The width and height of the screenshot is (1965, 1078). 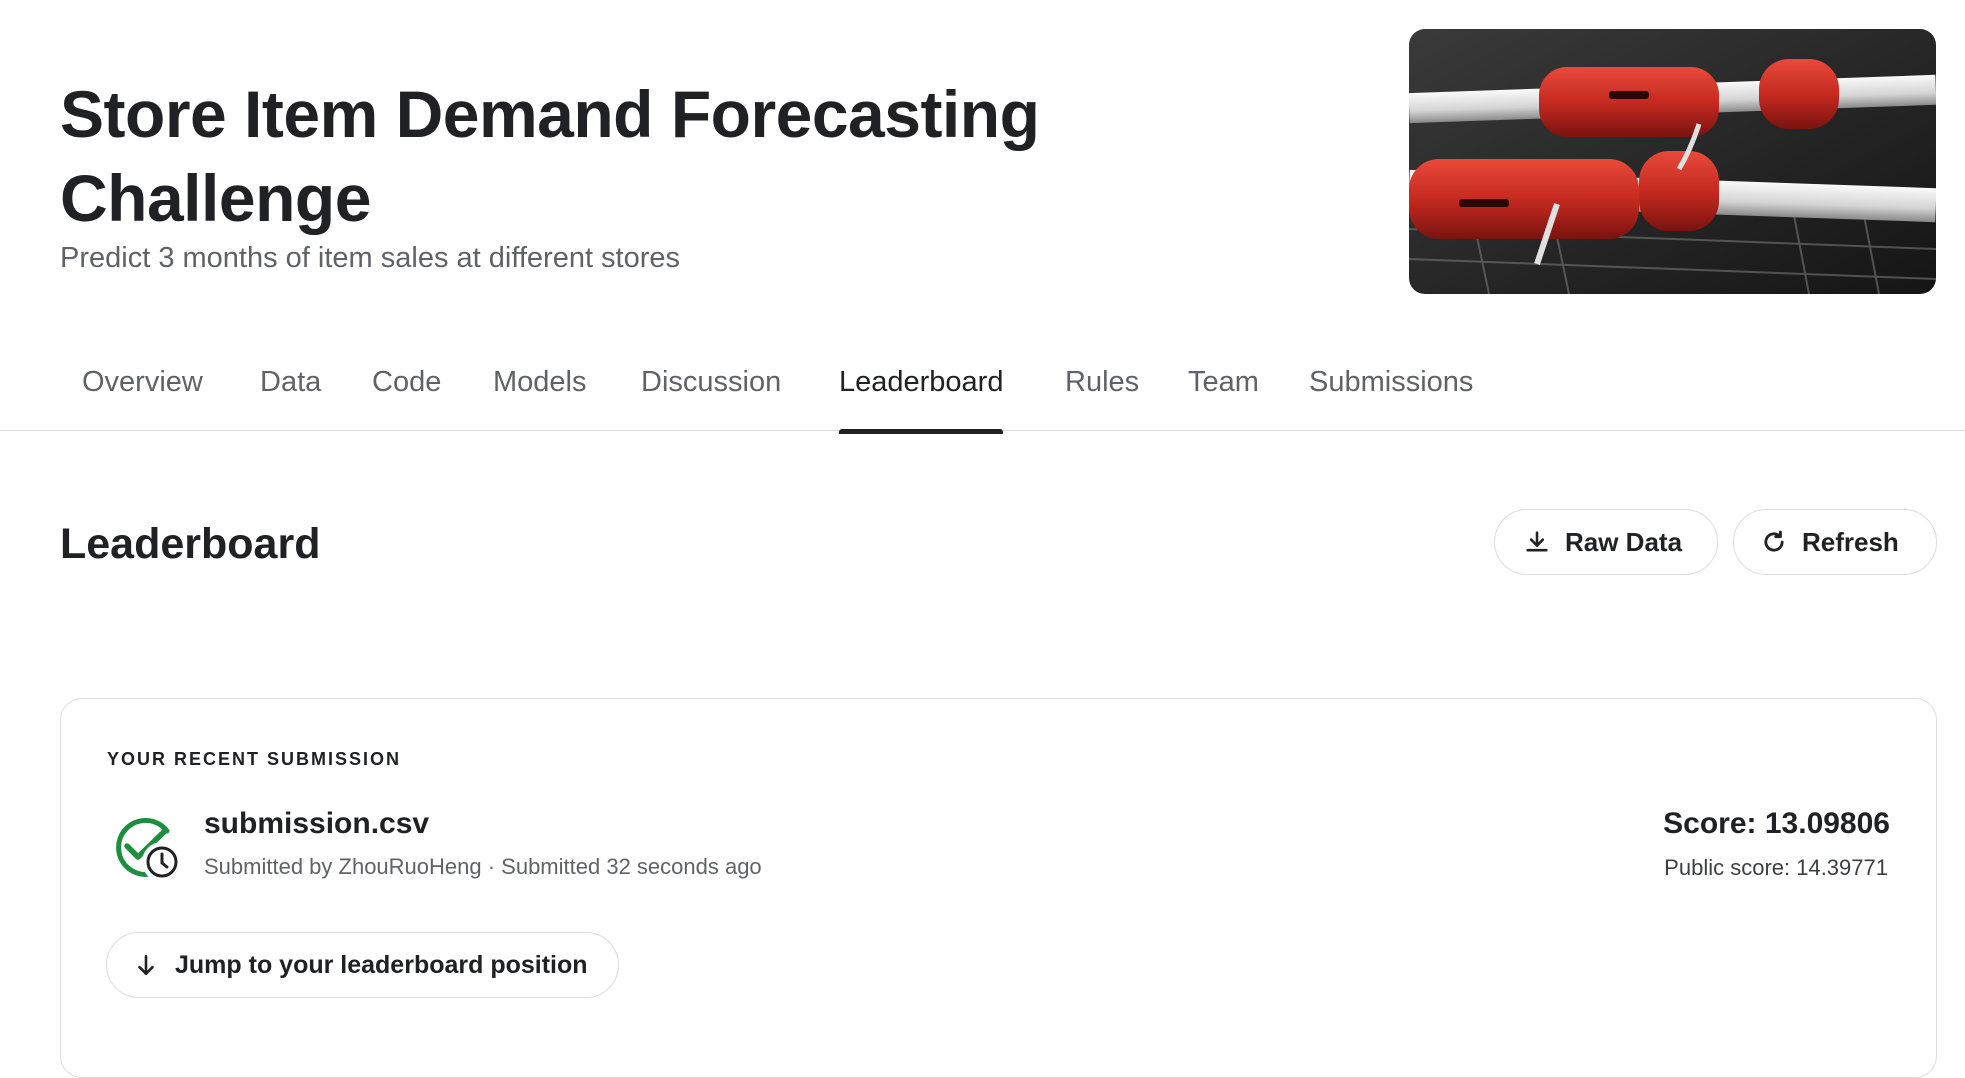 I want to click on arrow-down-icon, so click(x=146, y=965).